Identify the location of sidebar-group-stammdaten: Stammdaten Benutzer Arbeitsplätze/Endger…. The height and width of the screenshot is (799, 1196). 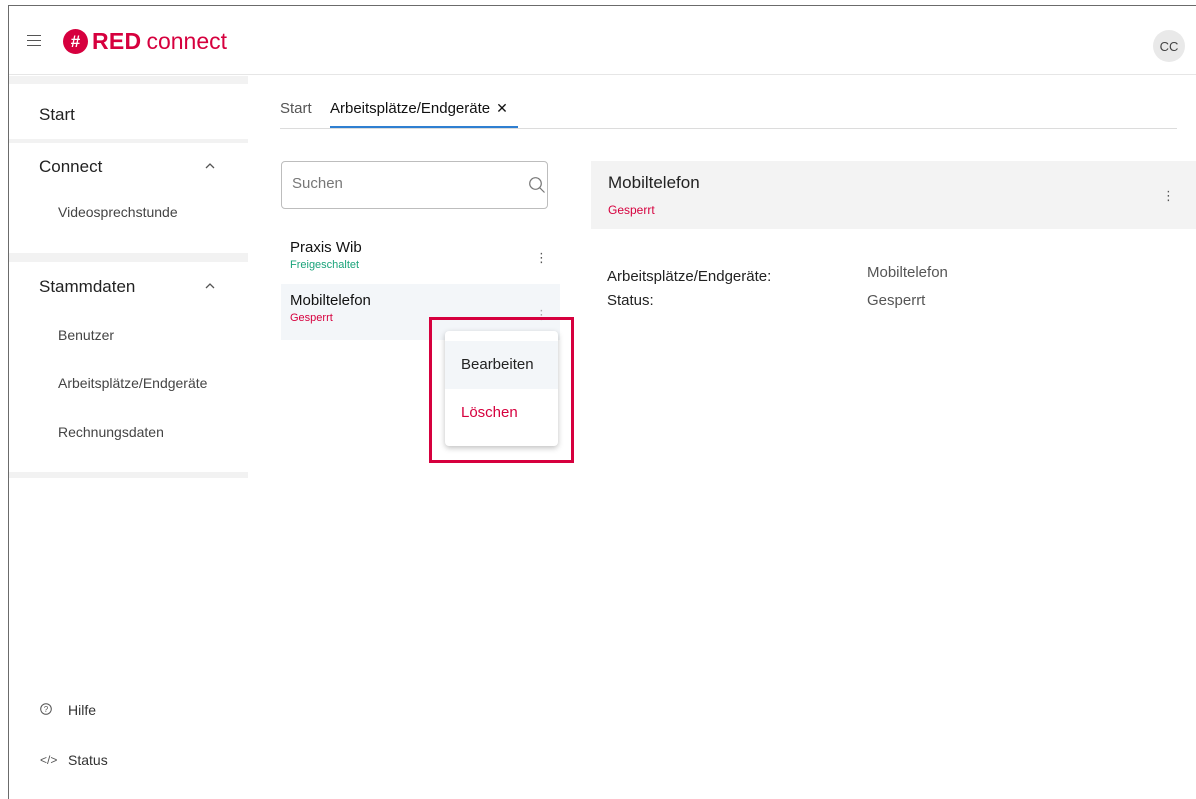
(128, 367).